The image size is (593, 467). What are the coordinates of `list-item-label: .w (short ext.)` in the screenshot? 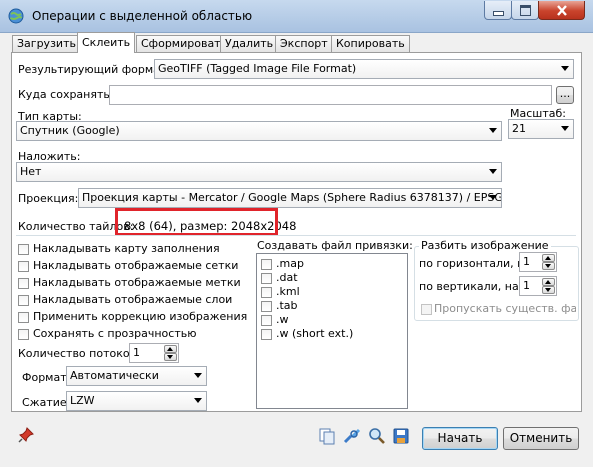 It's located at (315, 333).